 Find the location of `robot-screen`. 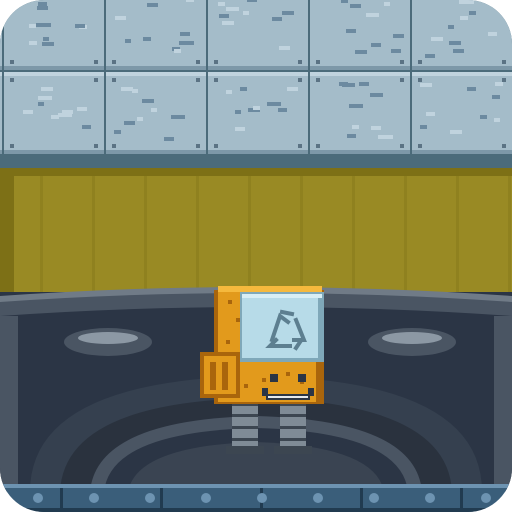

robot-screen is located at coordinates (282, 327).